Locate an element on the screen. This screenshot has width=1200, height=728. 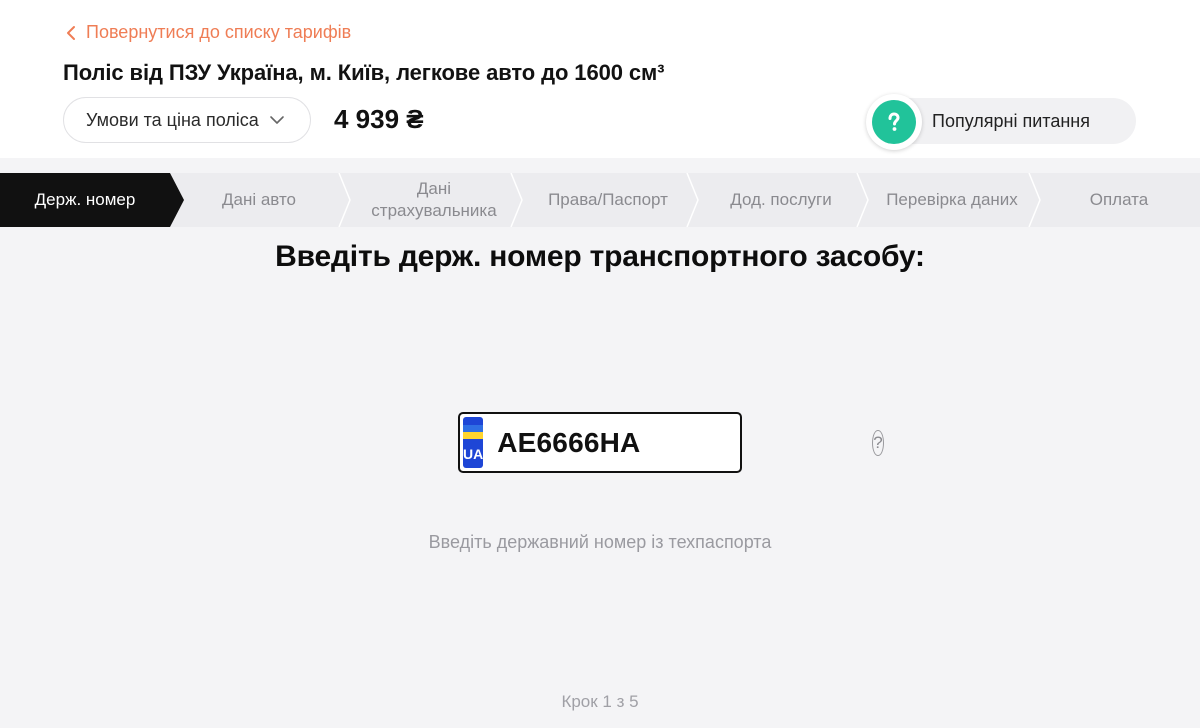
popular-questions-button: Популярні питання is located at coordinates (1001, 122).